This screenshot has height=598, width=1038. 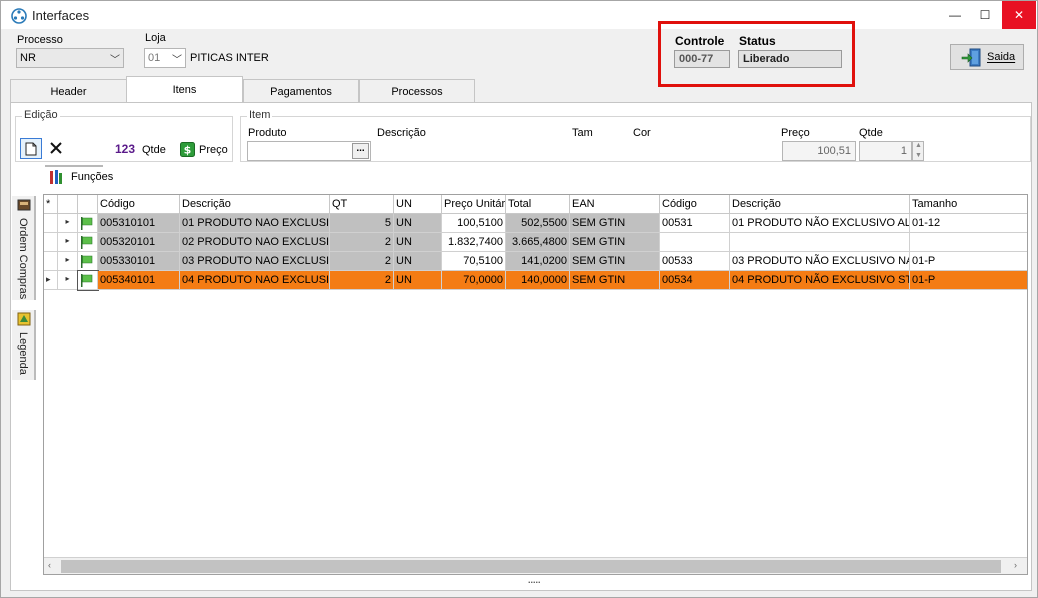 What do you see at coordinates (885, 151) in the screenshot?
I see `qtde-input: 1` at bounding box center [885, 151].